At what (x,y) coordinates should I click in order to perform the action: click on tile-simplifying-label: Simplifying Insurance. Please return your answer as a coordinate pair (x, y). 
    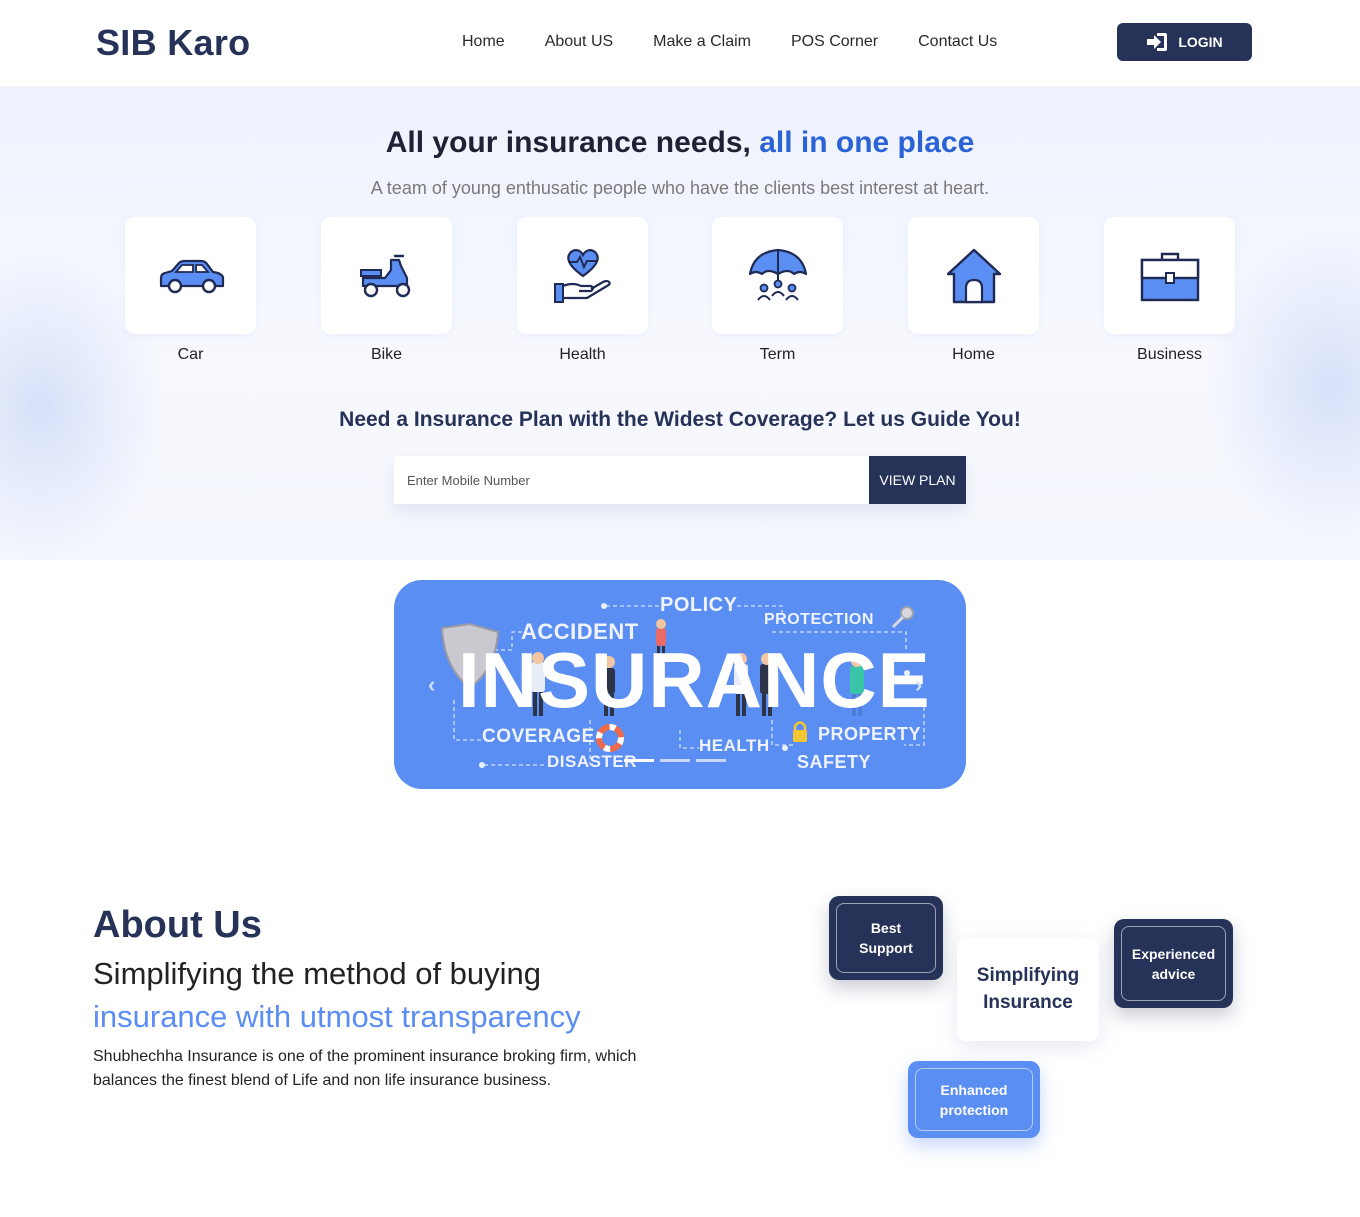
    Looking at the image, I should click on (1028, 989).